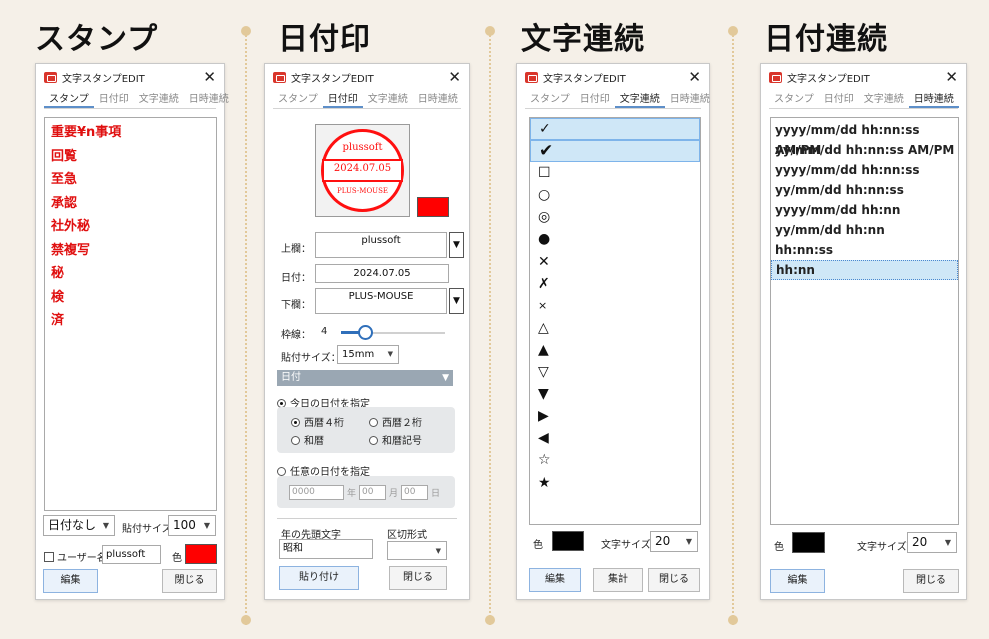 The width and height of the screenshot is (989, 639). Describe the element at coordinates (615, 151) in the screenshot. I see `list-item: ✔` at that location.